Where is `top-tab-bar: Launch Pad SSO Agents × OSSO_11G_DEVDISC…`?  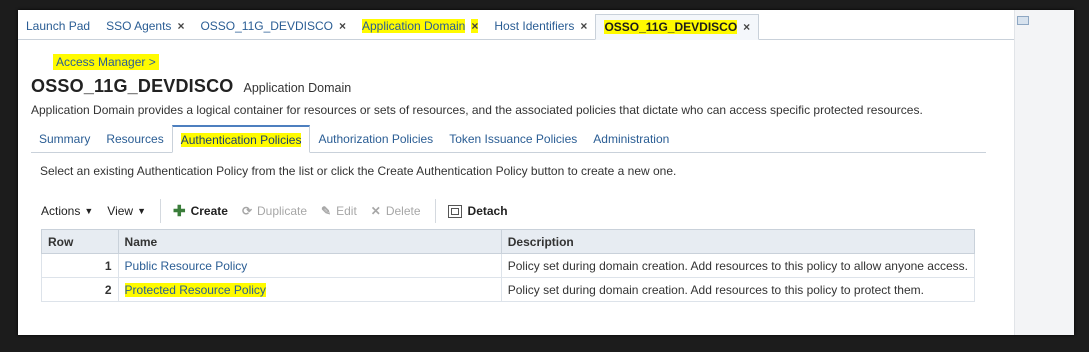
top-tab-bar: Launch Pad SSO Agents × OSSO_11G_DEVDISC… is located at coordinates (516, 25).